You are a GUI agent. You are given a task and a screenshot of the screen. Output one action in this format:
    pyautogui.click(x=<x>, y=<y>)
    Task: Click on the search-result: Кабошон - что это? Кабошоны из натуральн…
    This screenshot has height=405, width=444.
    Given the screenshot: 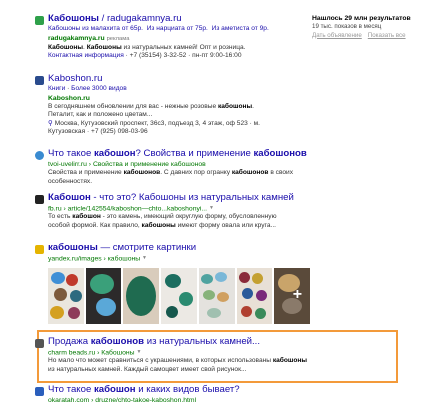 What is the action you would take?
    pyautogui.click(x=166, y=211)
    